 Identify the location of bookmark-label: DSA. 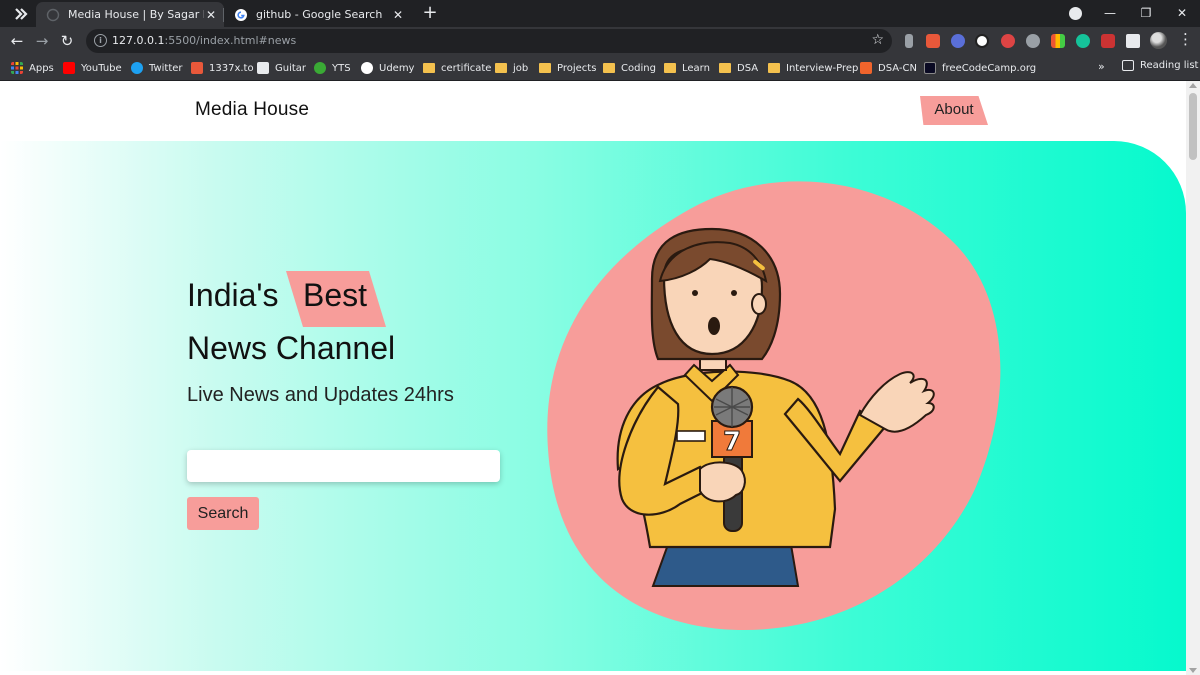
(748, 68).